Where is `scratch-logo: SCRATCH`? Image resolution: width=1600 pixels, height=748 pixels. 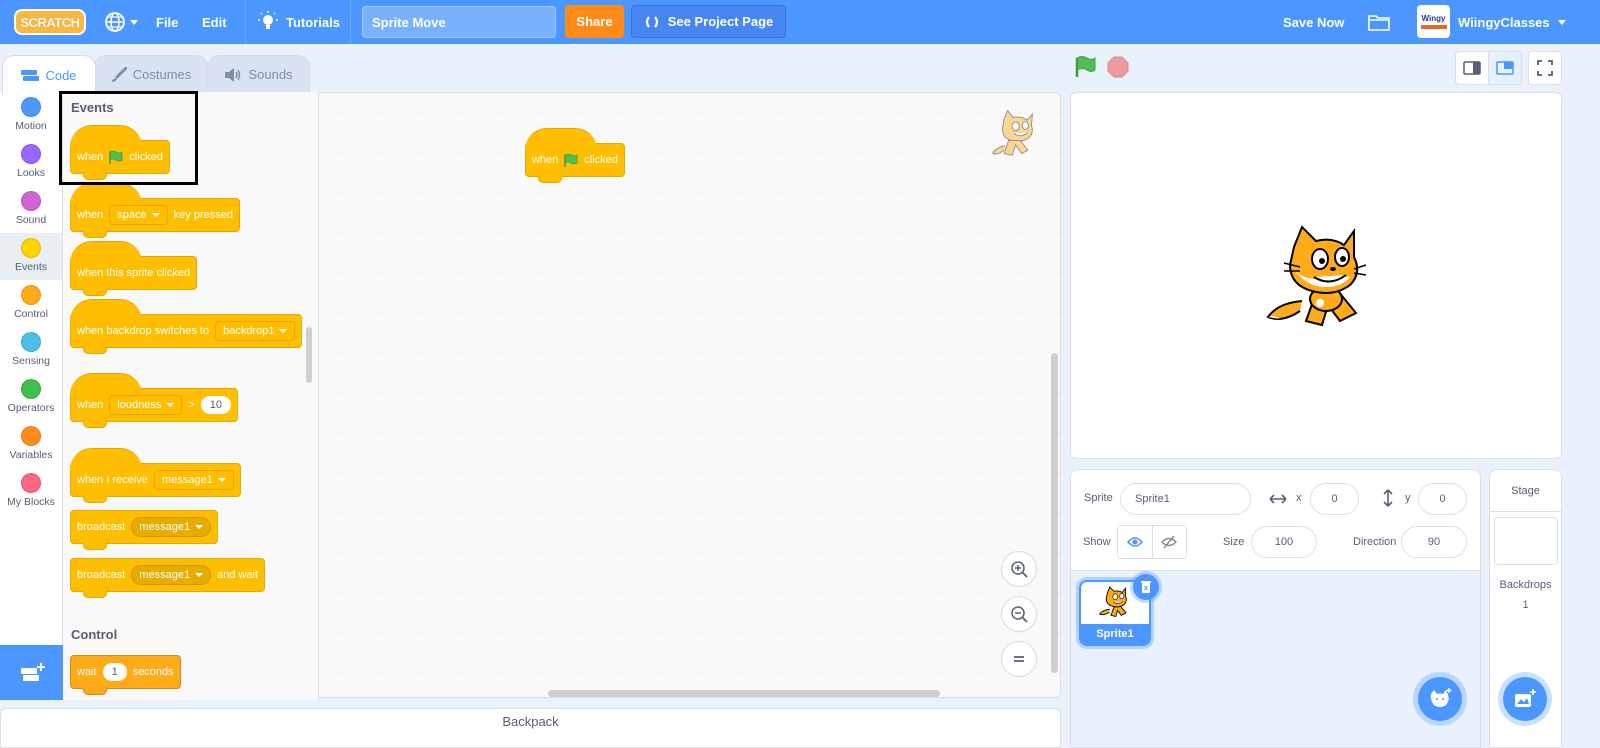
scratch-logo: SCRATCH is located at coordinates (50, 22).